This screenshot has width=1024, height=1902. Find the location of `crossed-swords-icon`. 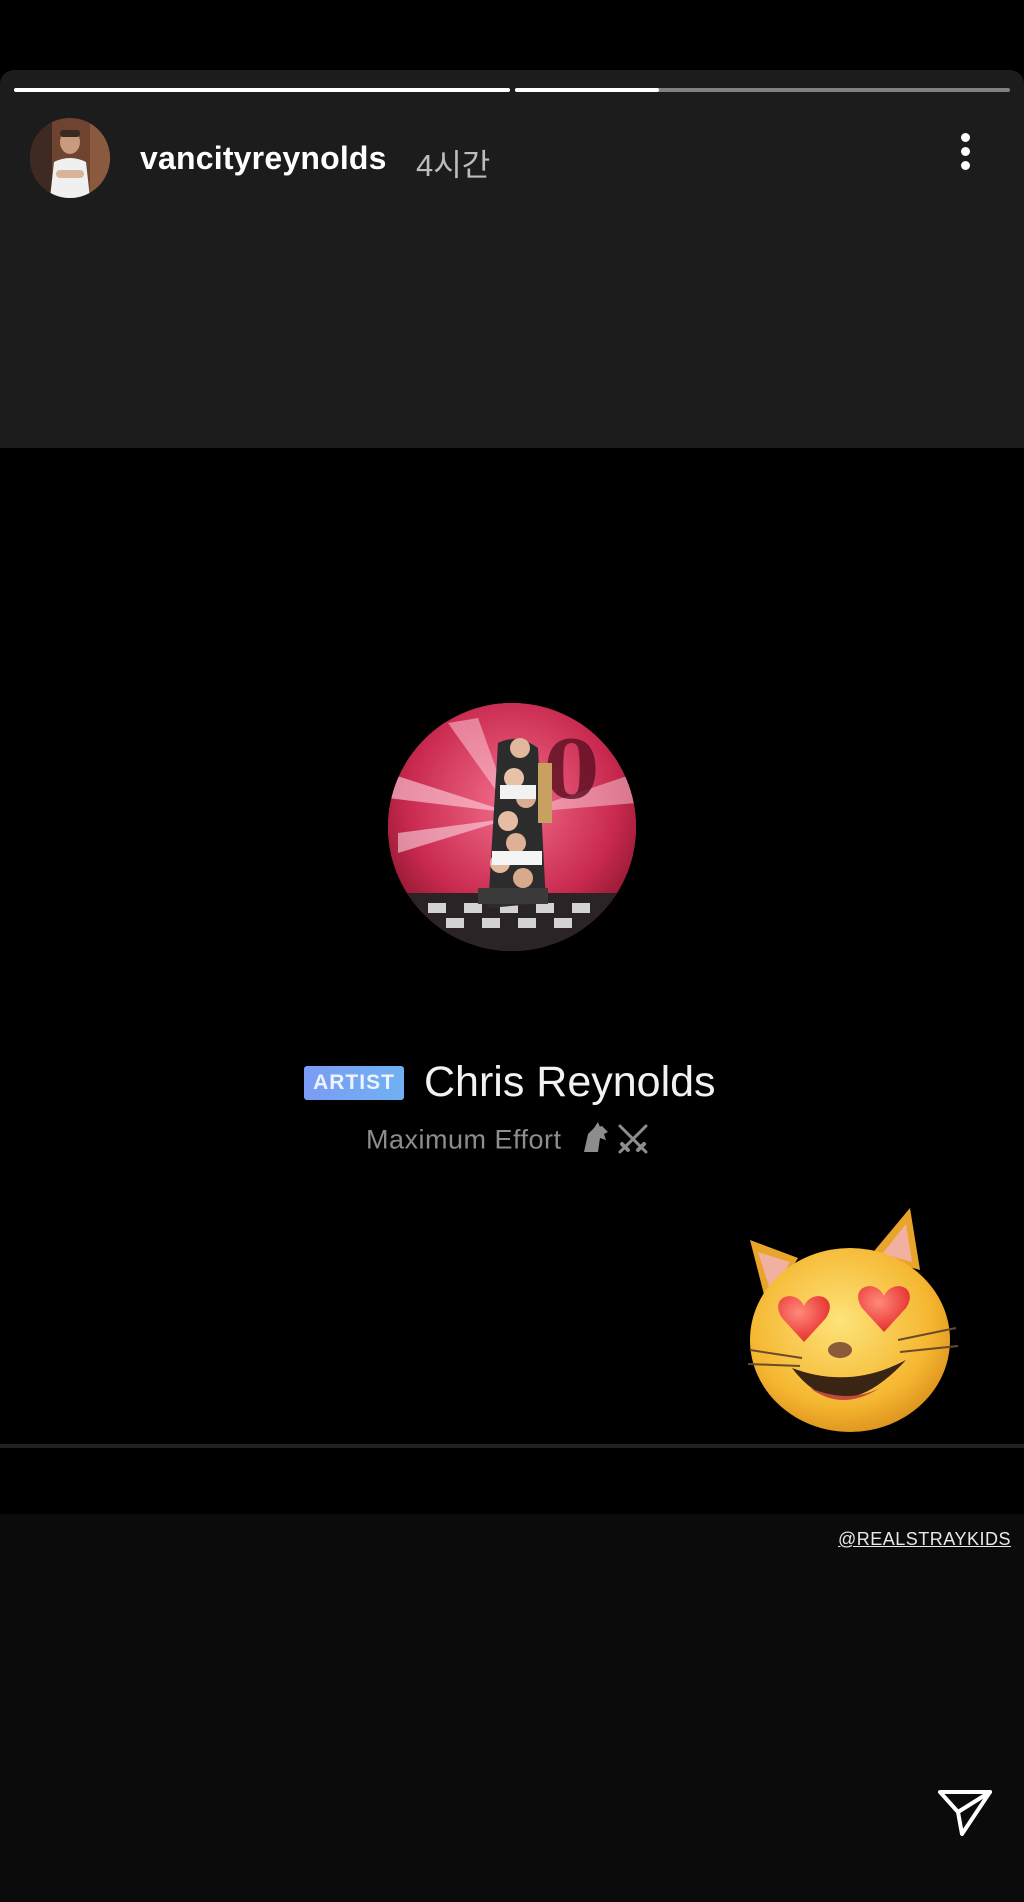

crossed-swords-icon is located at coordinates (633, 1139).